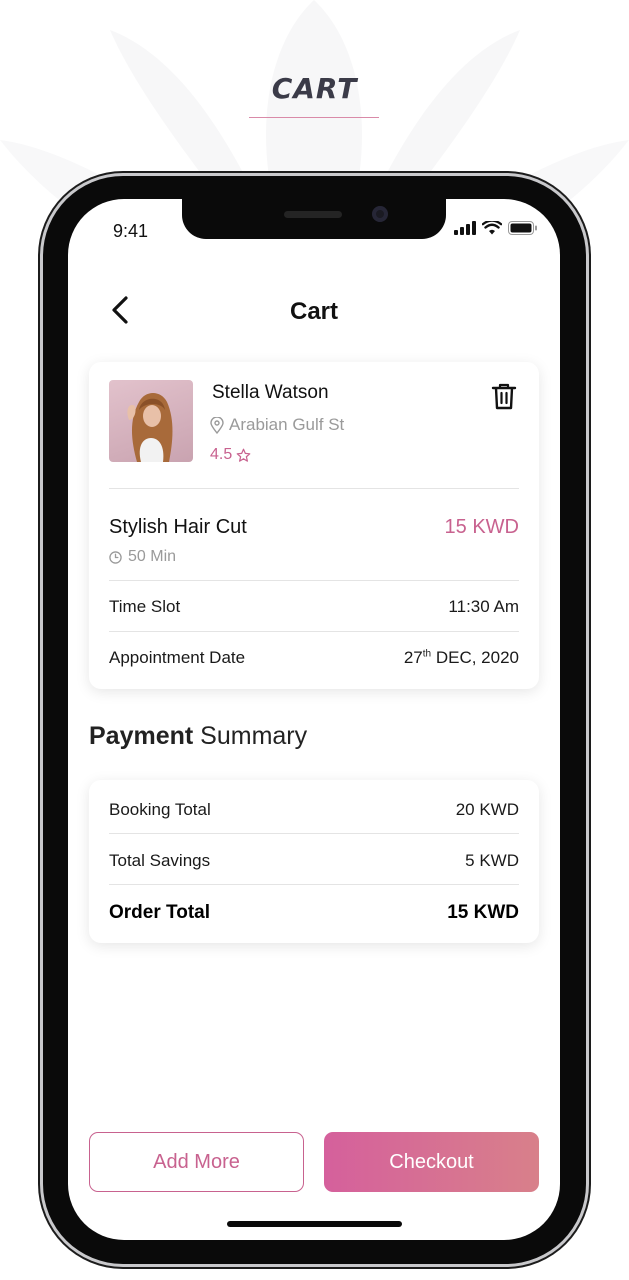 This screenshot has height=1280, width=629. What do you see at coordinates (40, 571) in the screenshot?
I see `volume-down-button` at bounding box center [40, 571].